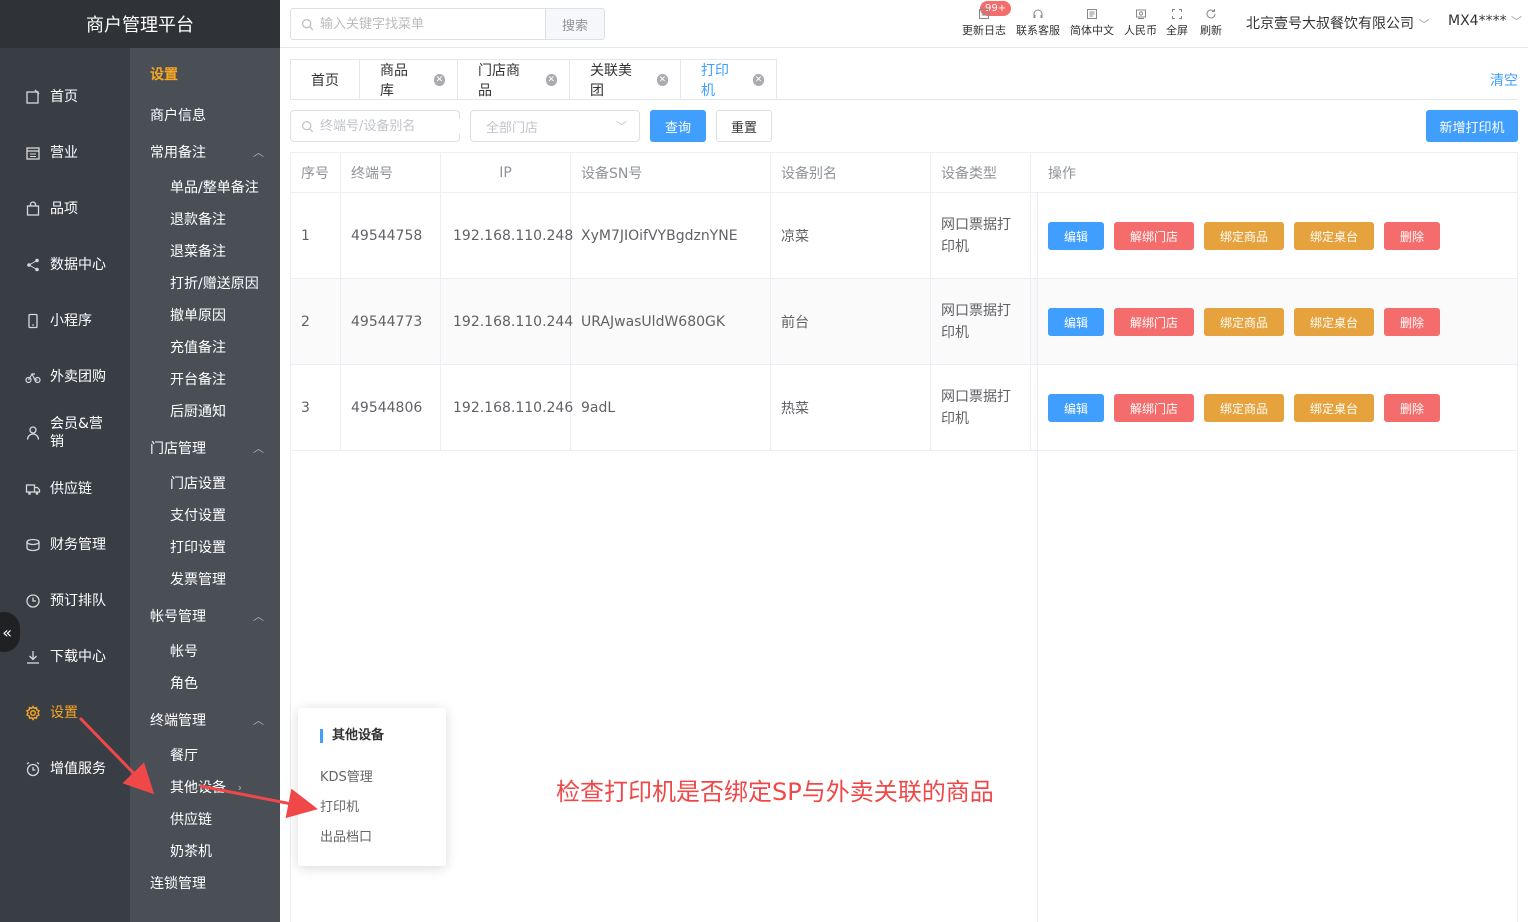 The width and height of the screenshot is (1528, 922). I want to click on row-actions: 编辑 解绑门店 绑定商品 绑定桌台 删除, so click(1249, 322).